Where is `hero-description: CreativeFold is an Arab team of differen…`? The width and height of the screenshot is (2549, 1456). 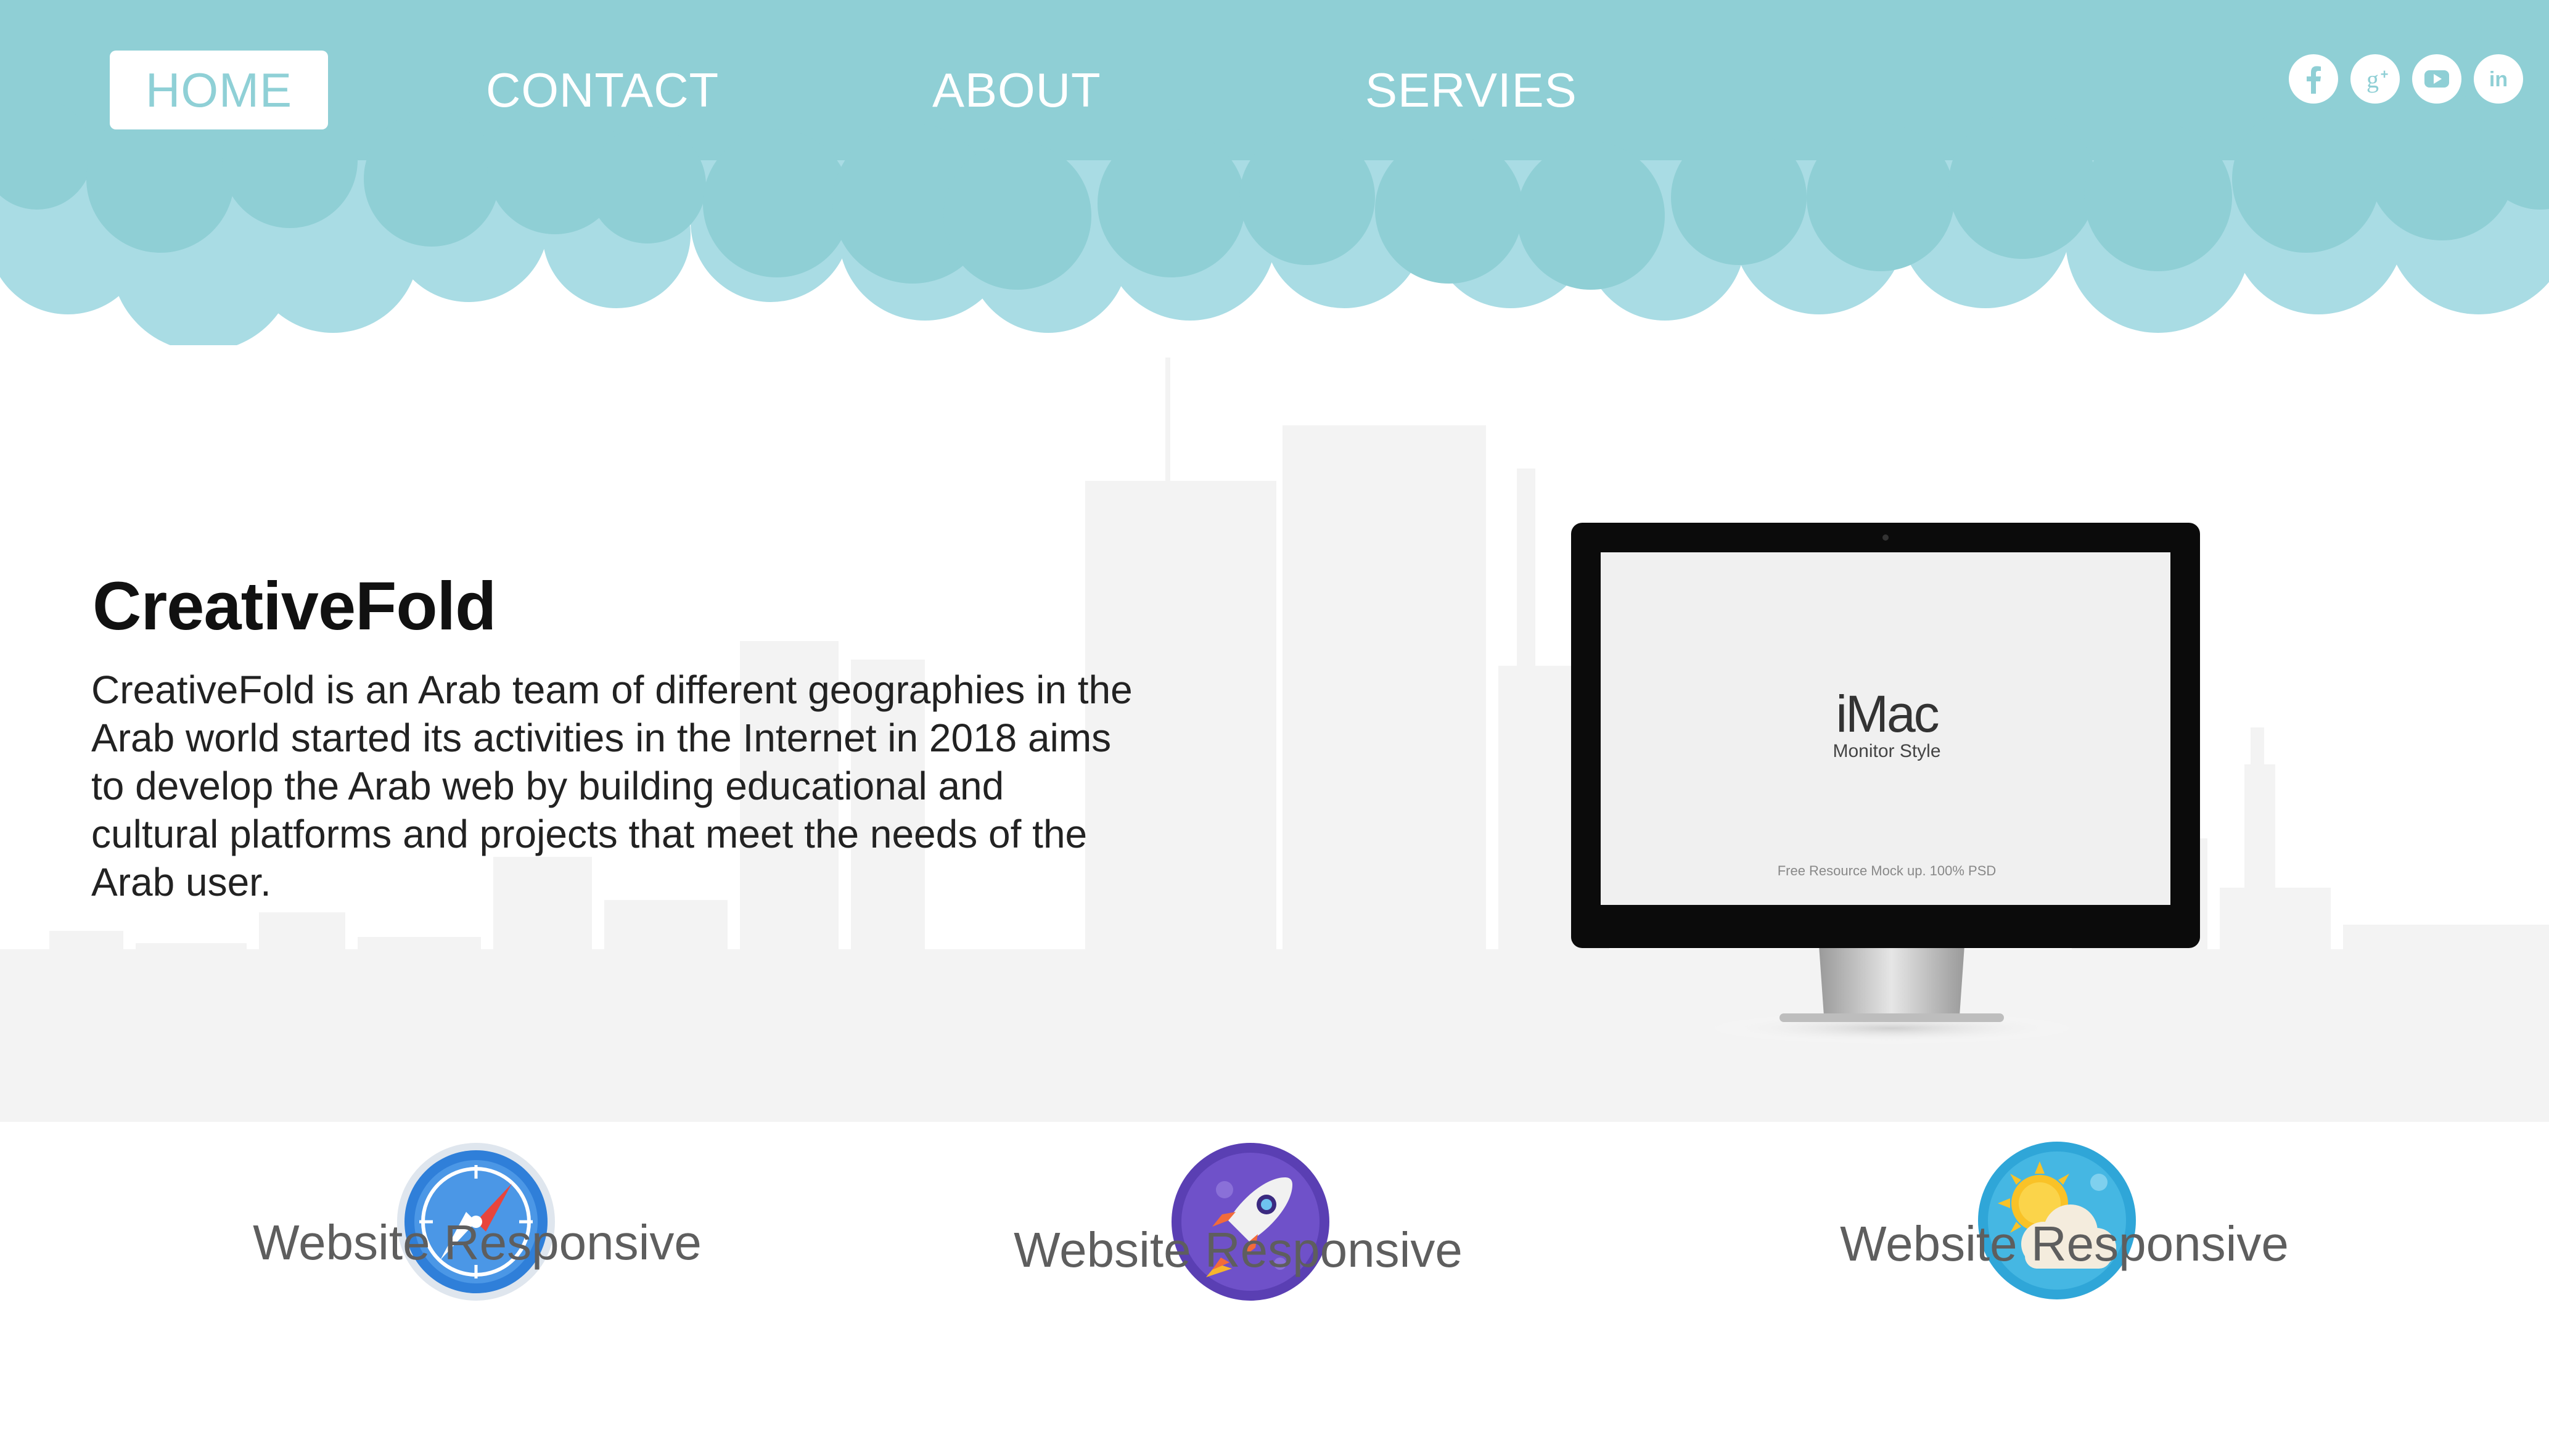 hero-description: CreativeFold is an Arab team of differen… is located at coordinates (612, 786).